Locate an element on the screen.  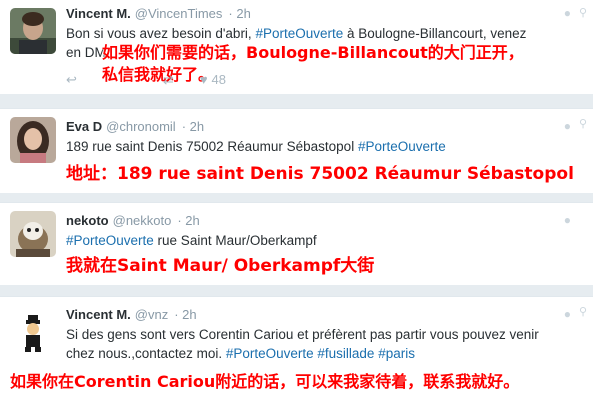
author-name: Eva D is located at coordinates (84, 126).